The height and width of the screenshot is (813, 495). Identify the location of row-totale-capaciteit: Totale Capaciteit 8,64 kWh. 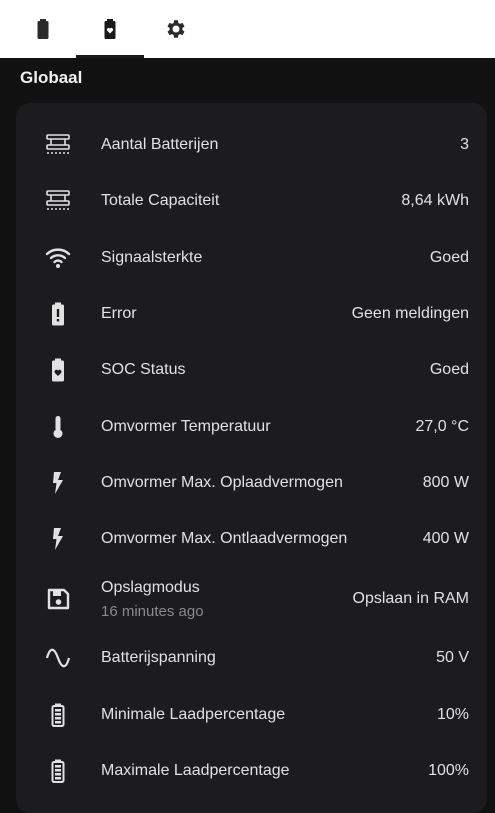
(251, 201).